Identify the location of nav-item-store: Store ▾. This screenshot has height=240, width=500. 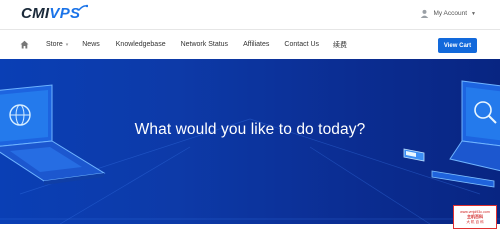
(57, 44).